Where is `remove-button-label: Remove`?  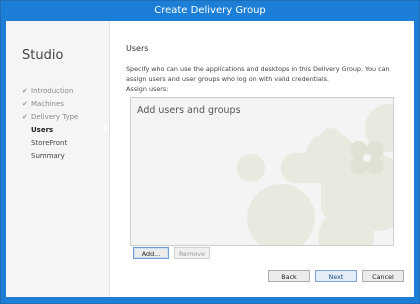
remove-button-label: Remove is located at coordinates (192, 254).